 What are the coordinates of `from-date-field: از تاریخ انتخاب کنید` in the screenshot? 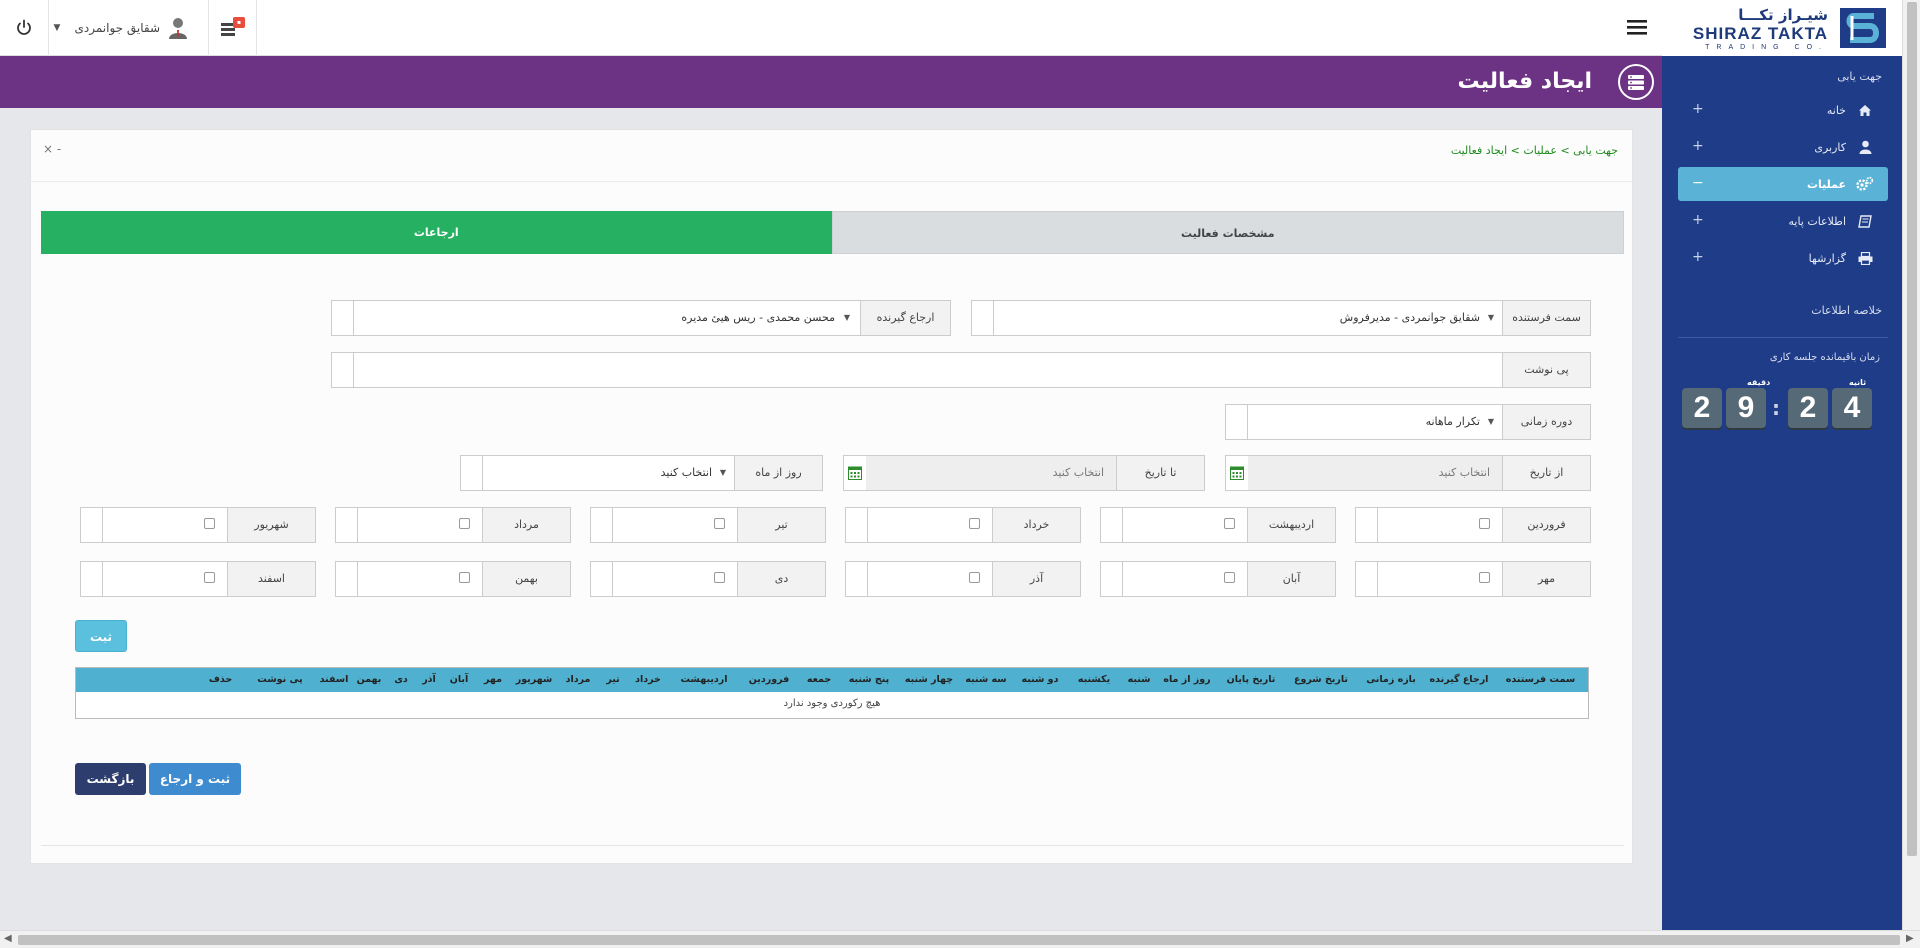 It's located at (1408, 473).